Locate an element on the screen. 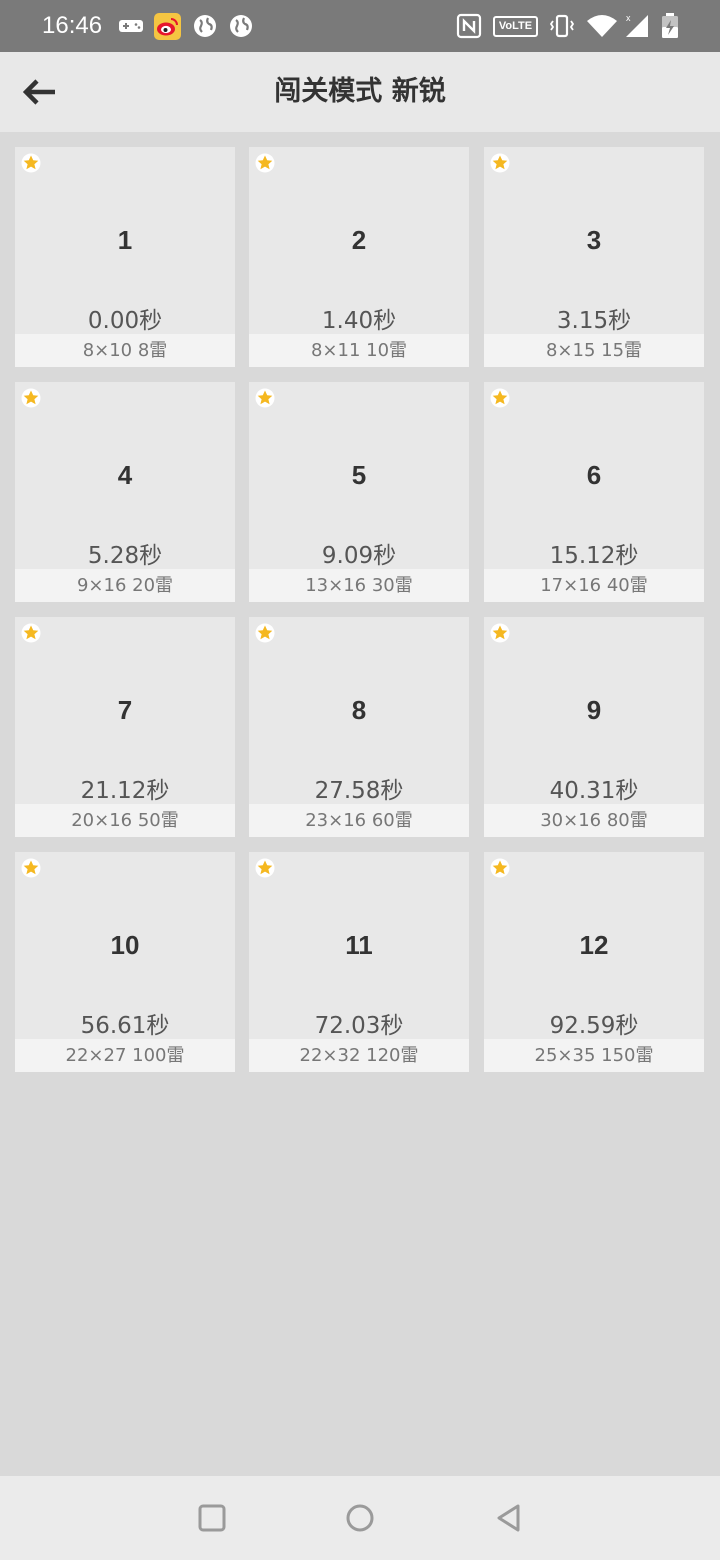 This screenshot has width=720, height=1560. page-title-text: 闯关模式 新锐 is located at coordinates (360, 91).